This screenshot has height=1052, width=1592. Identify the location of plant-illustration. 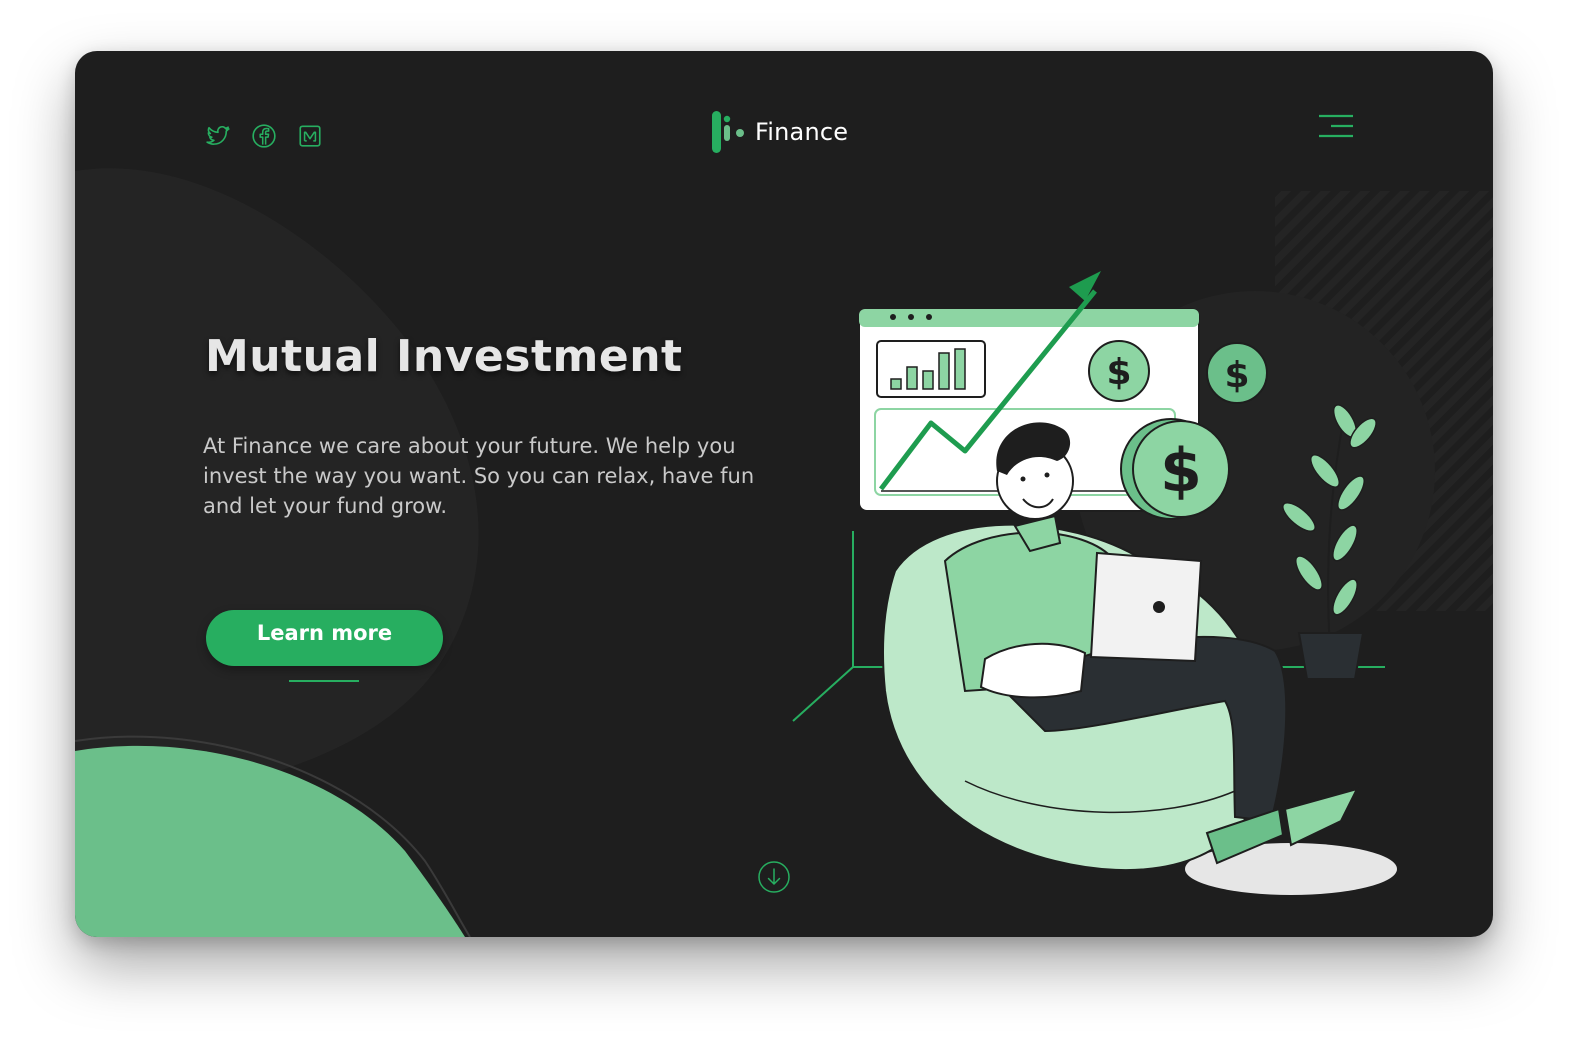
(1329, 542).